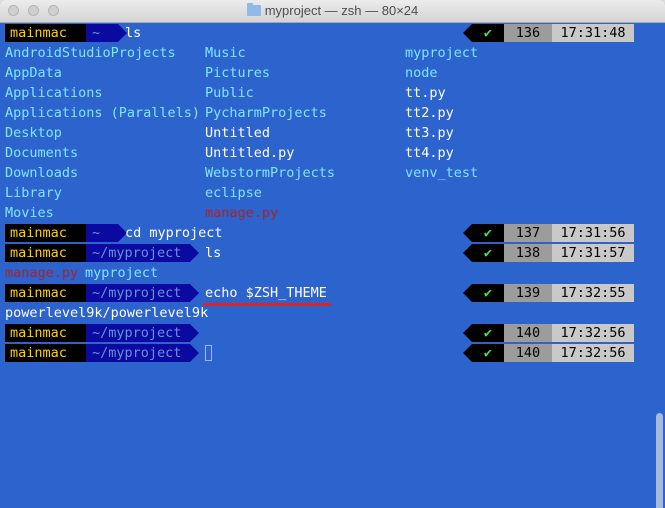 The width and height of the screenshot is (665, 508). I want to click on window-title: myproject — zsh — 80×24, so click(332, 10).